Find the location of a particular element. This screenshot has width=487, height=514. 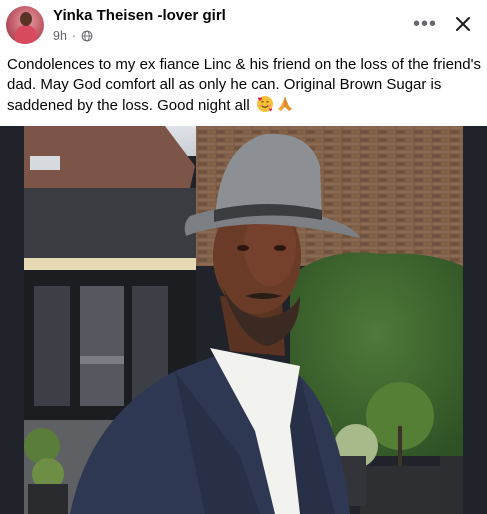

more-options-icon: ••• is located at coordinates (424, 23).